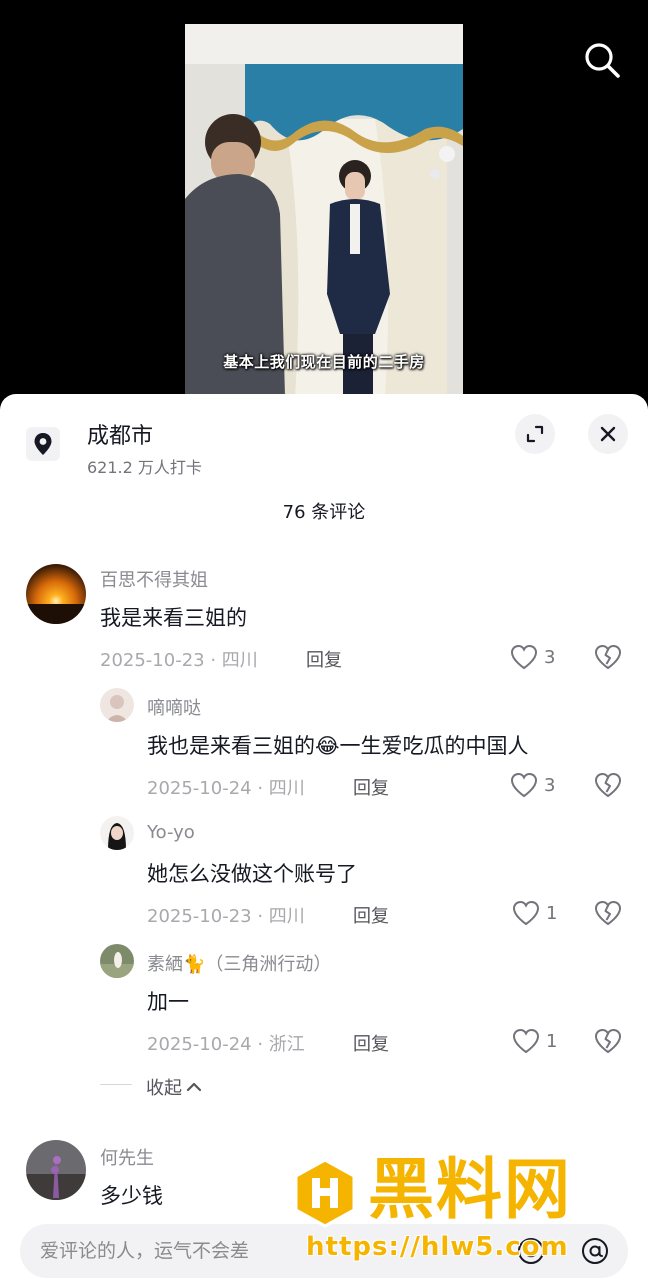 This screenshot has height=1280, width=648. I want to click on search-icon, so click(602, 60).